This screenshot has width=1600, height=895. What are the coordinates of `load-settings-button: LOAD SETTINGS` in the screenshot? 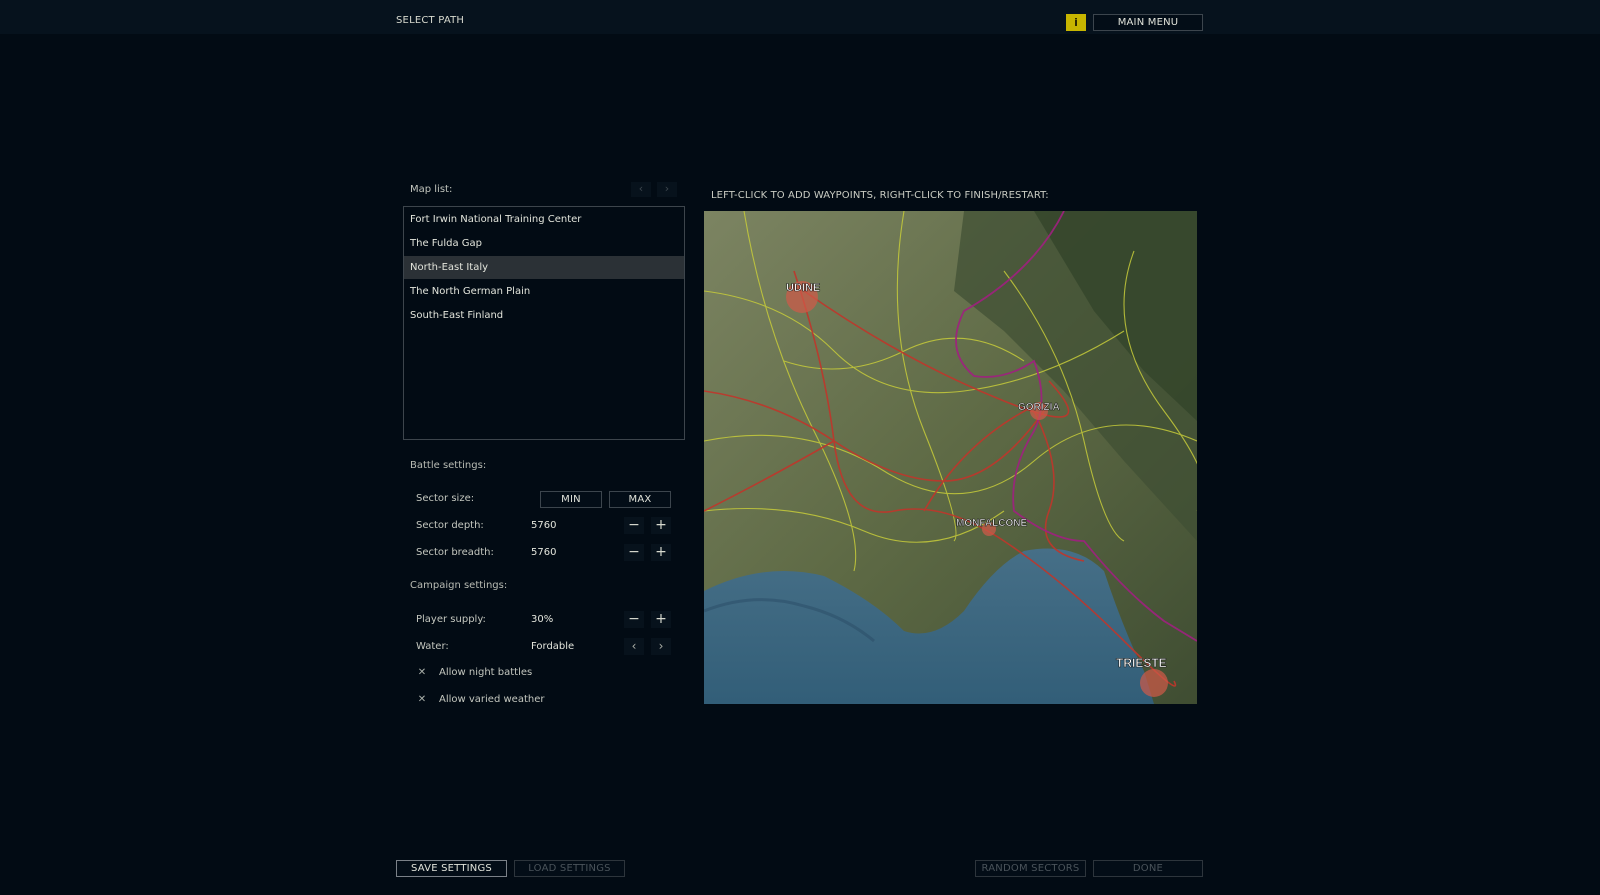 It's located at (569, 868).